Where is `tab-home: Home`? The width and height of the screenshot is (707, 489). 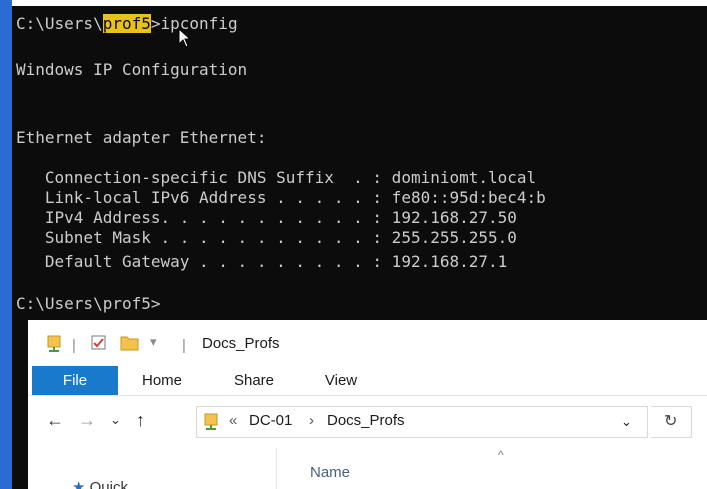
tab-home: Home is located at coordinates (162, 380).